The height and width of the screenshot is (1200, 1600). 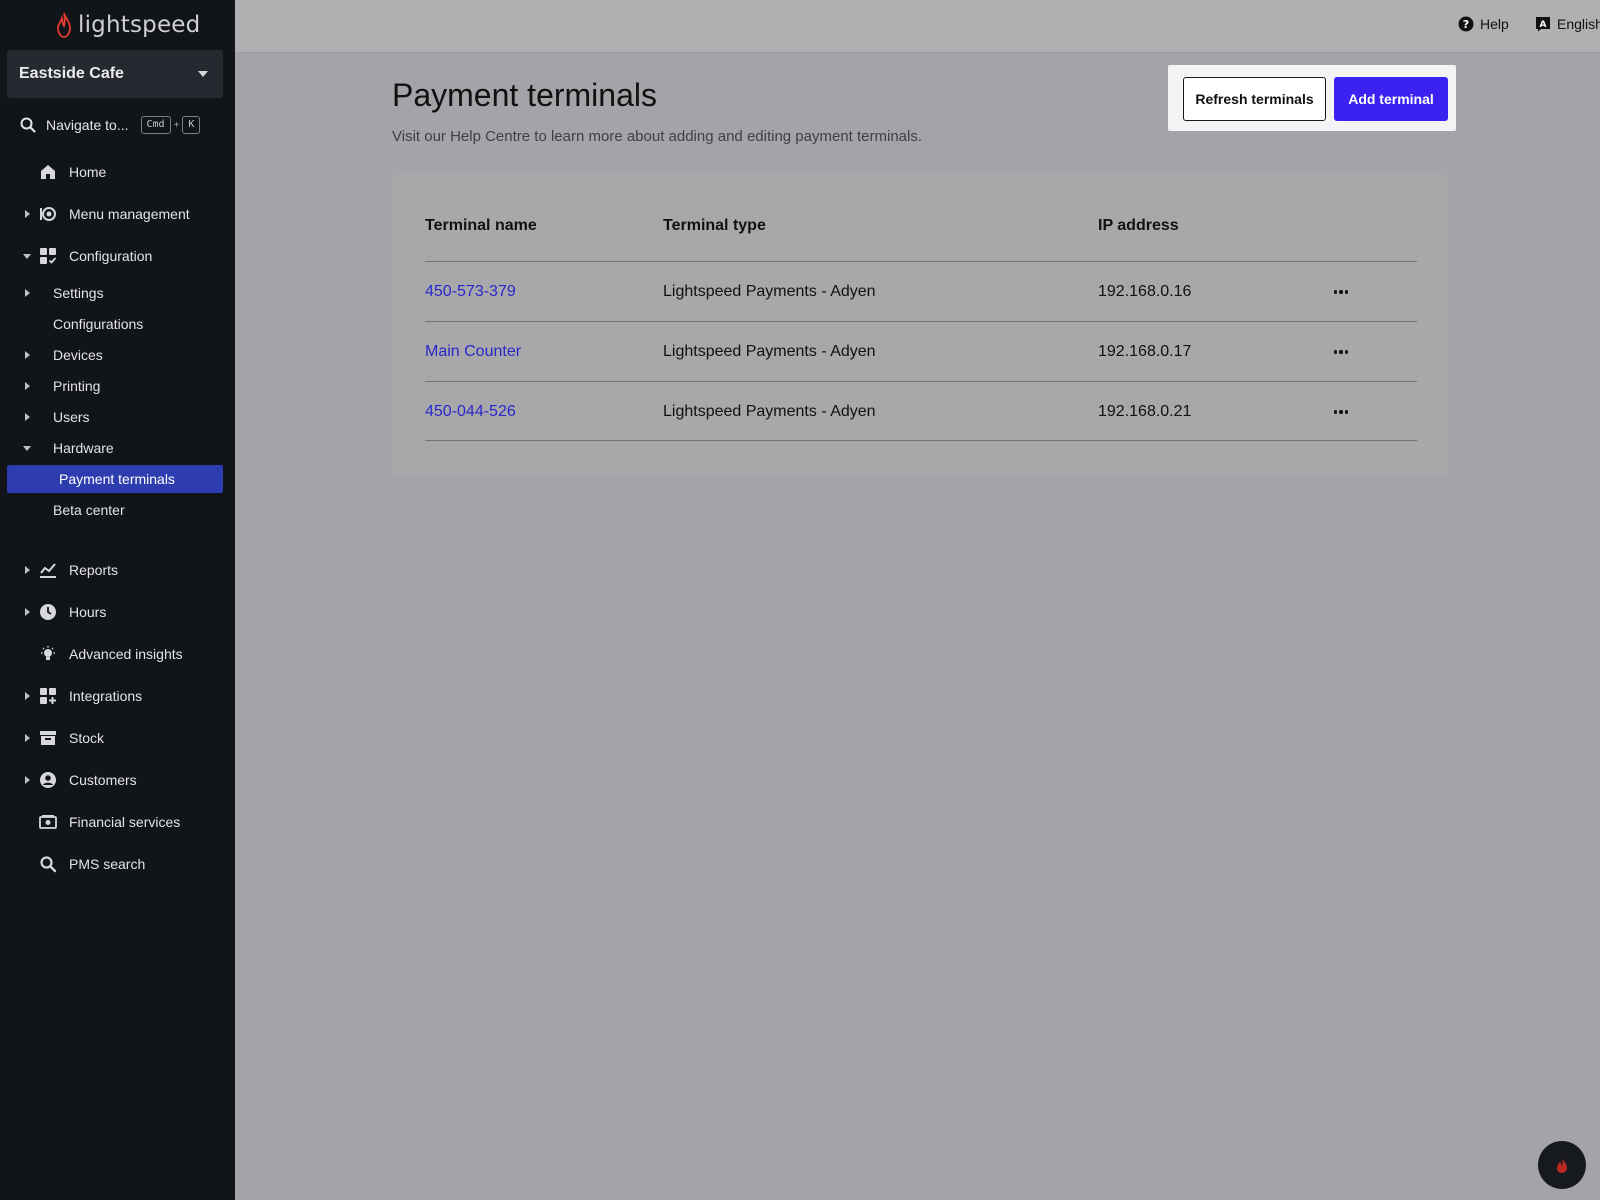 What do you see at coordinates (106, 696) in the screenshot?
I see `sidebar-item-label: Integrations` at bounding box center [106, 696].